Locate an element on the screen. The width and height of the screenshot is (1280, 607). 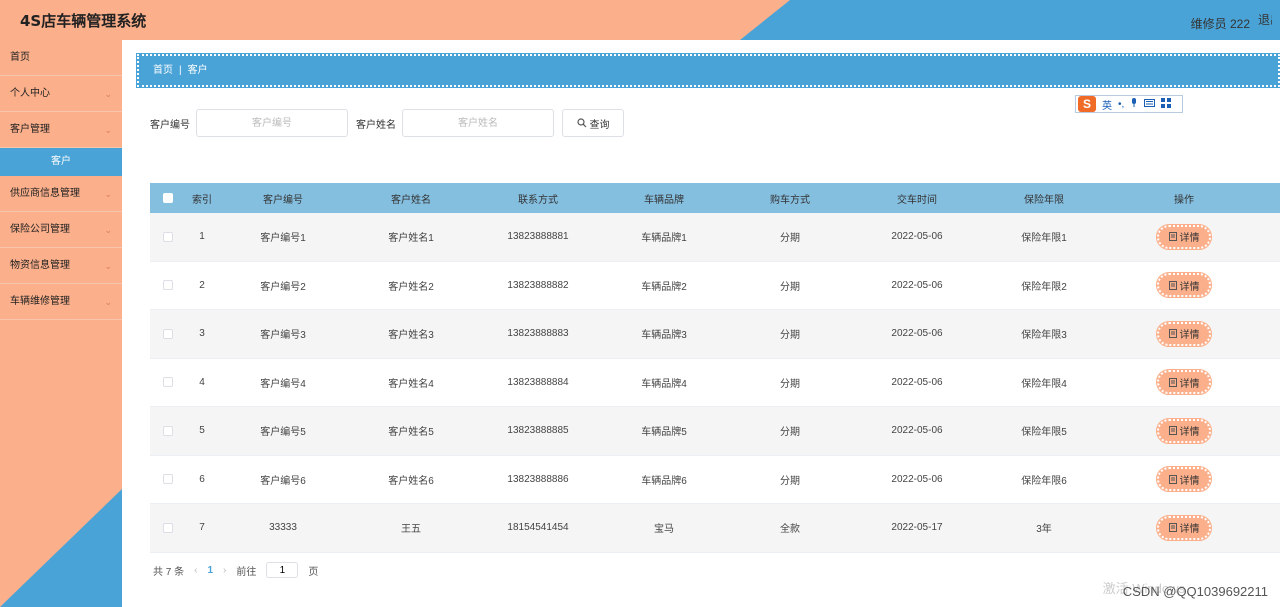
cell-customer-id: 客户编号4 is located at coordinates (283, 384).